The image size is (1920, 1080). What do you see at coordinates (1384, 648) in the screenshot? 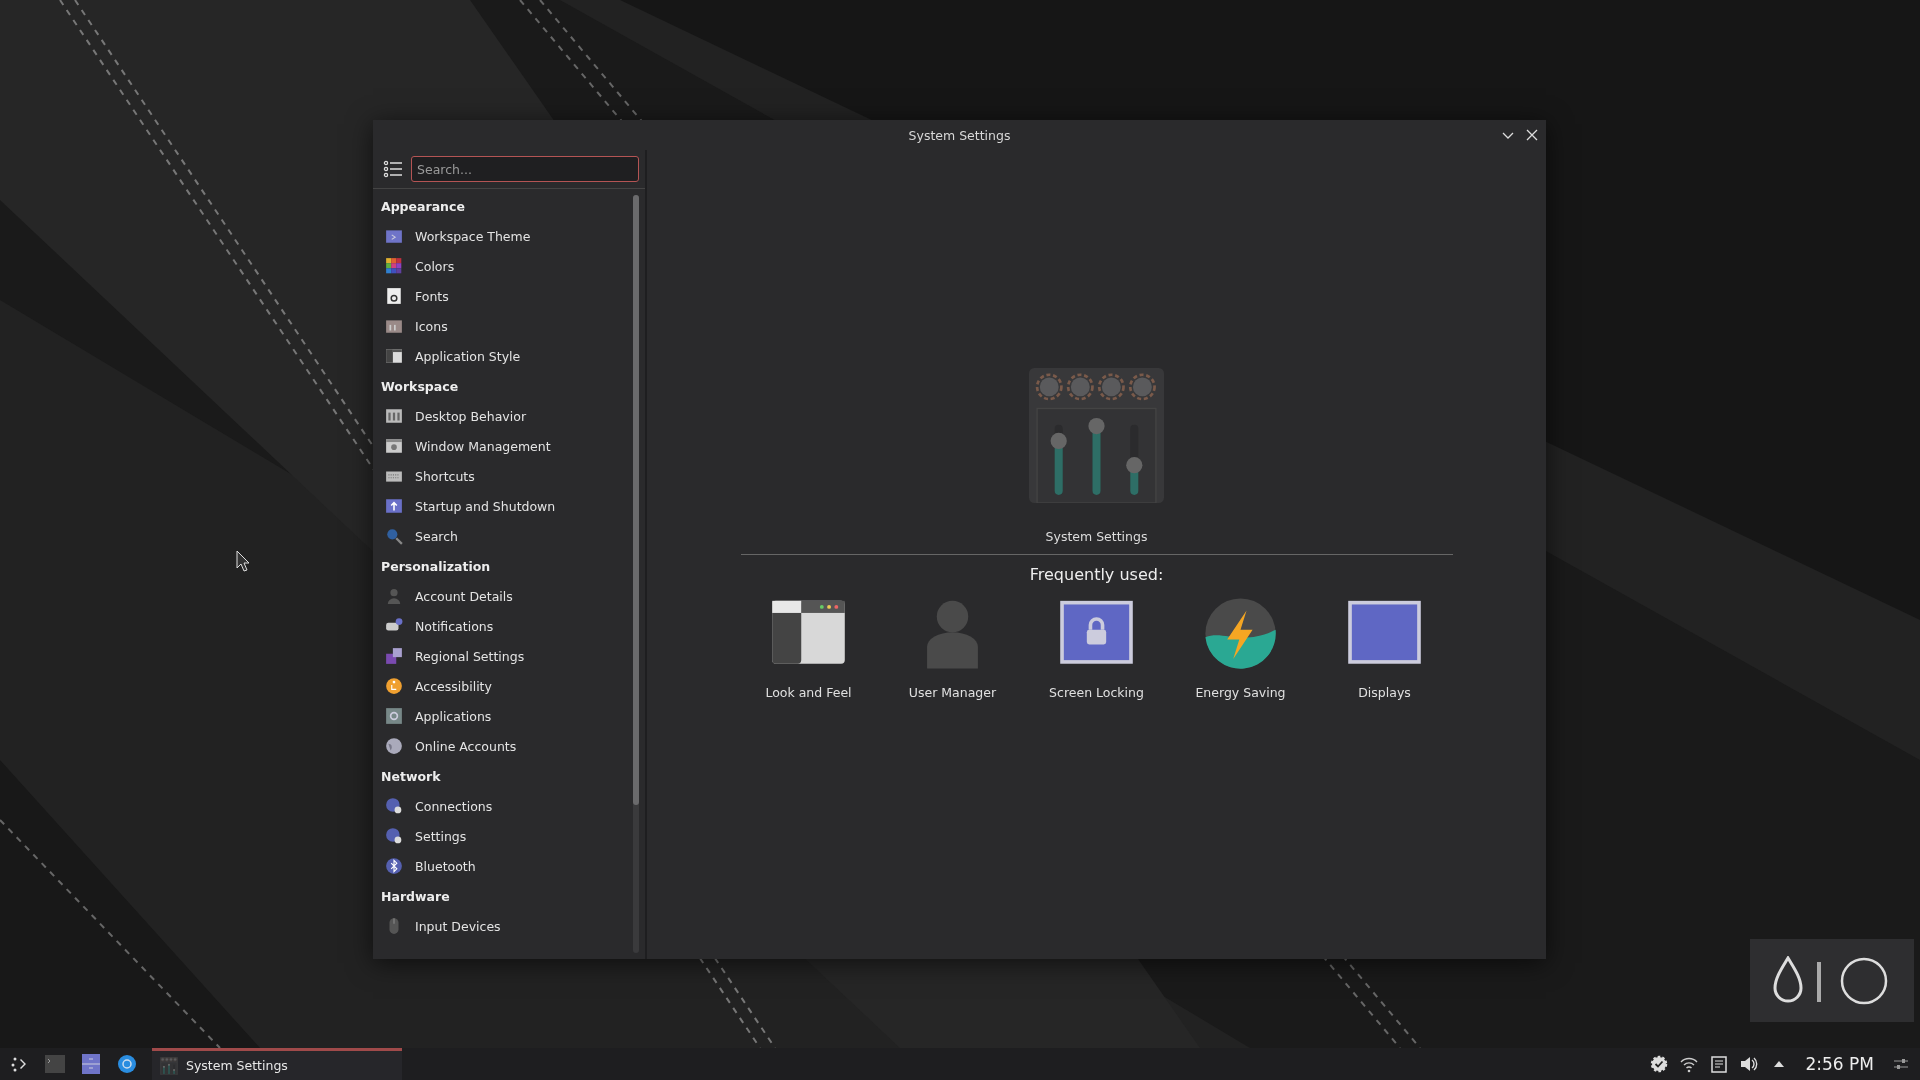
I see `shortcut-item: Displays` at bounding box center [1384, 648].